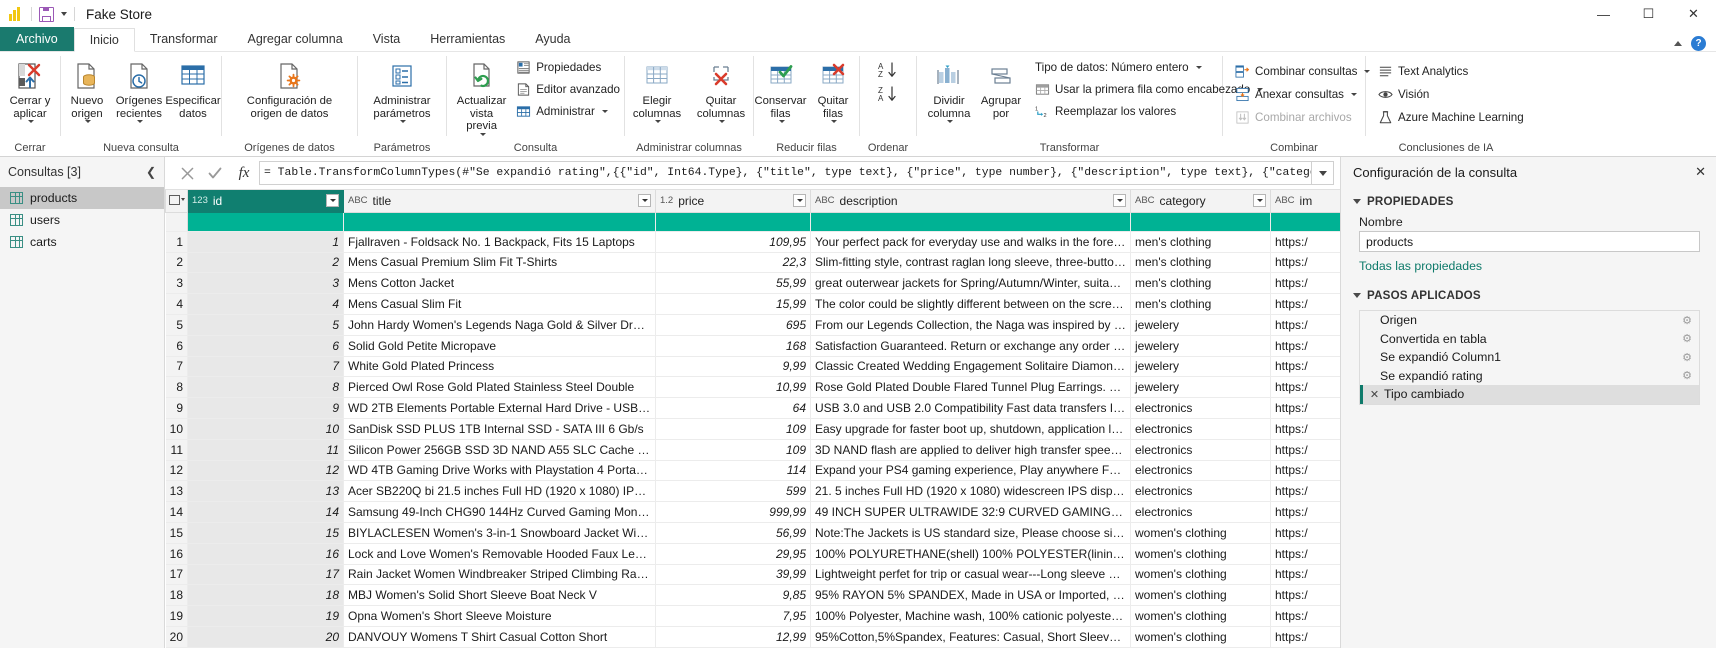 This screenshot has width=1716, height=648. I want to click on cell-title: White Gold Plated Princess, so click(499, 367).